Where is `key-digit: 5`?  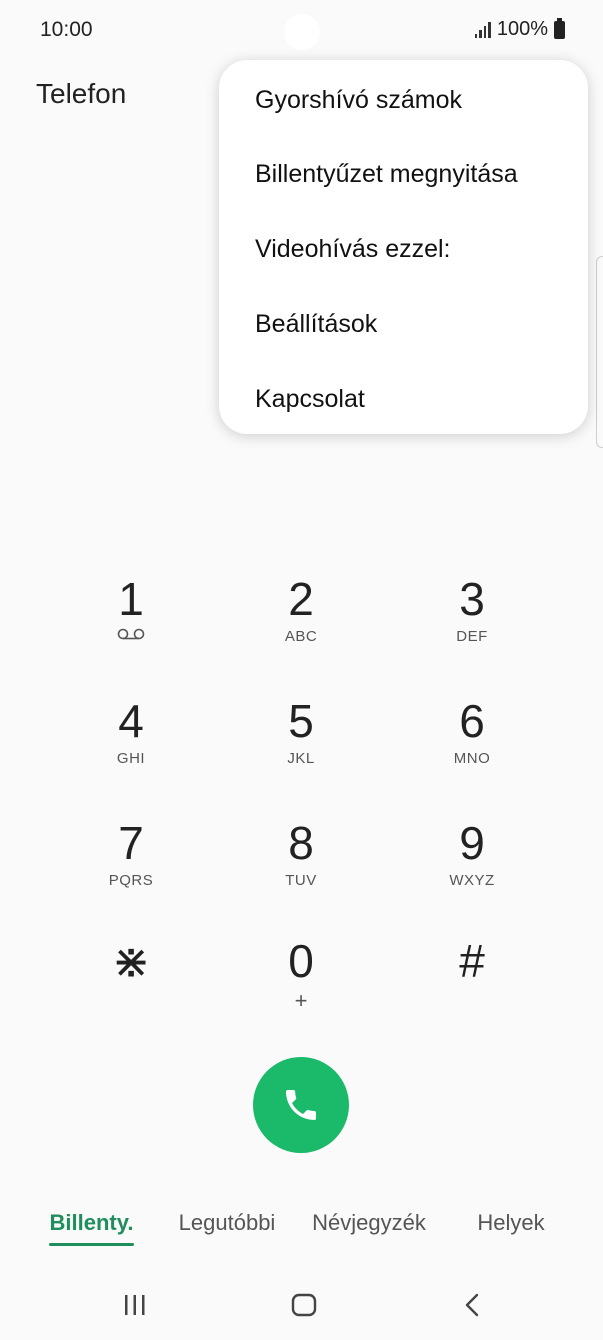 key-digit: 5 is located at coordinates (301, 721).